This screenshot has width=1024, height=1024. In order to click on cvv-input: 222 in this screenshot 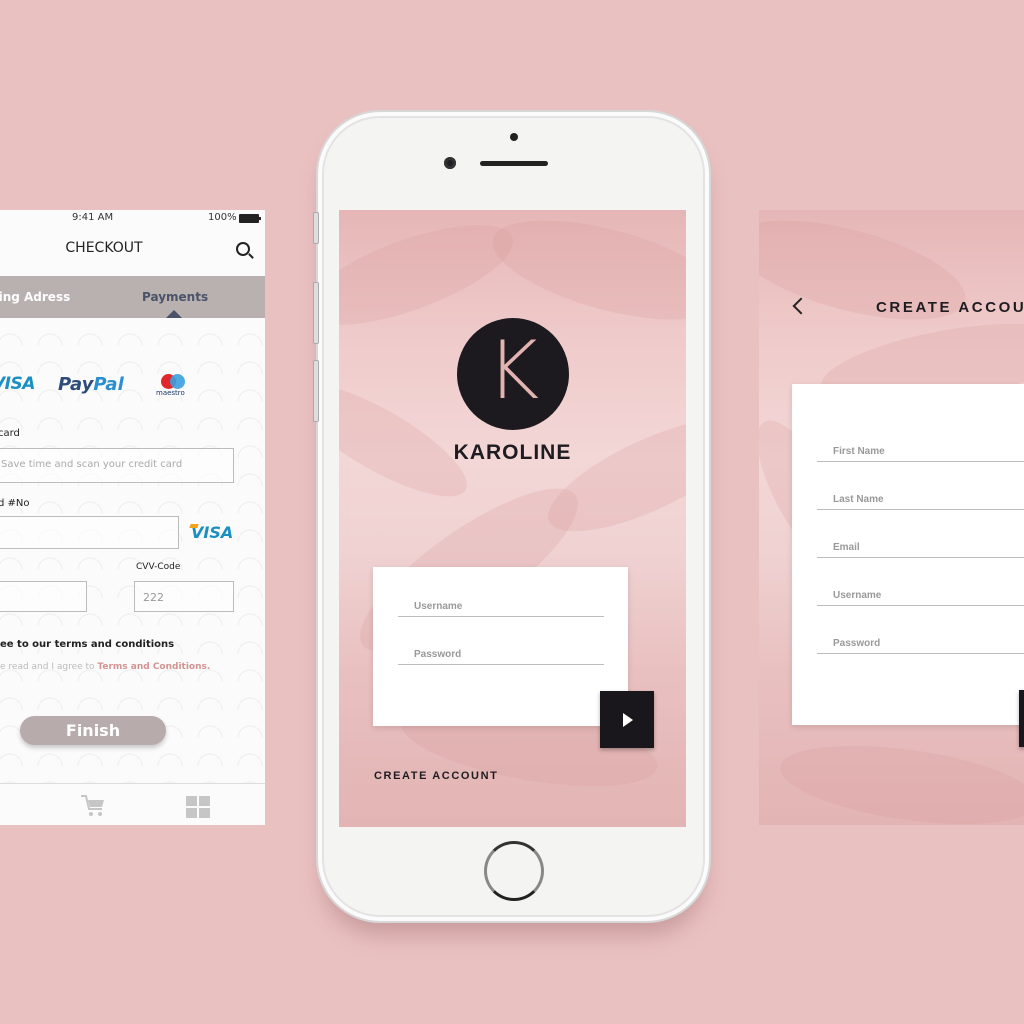, I will do `click(184, 596)`.